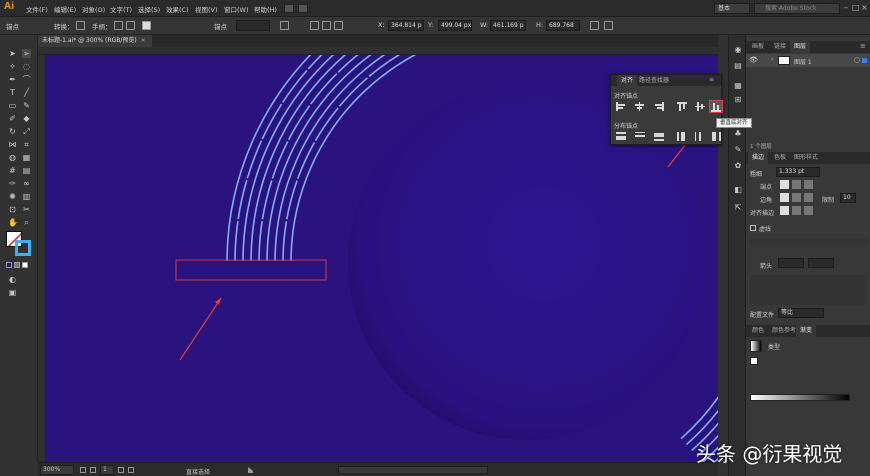  What do you see at coordinates (758, 331) in the screenshot?
I see `tab-color: 颜色` at bounding box center [758, 331].